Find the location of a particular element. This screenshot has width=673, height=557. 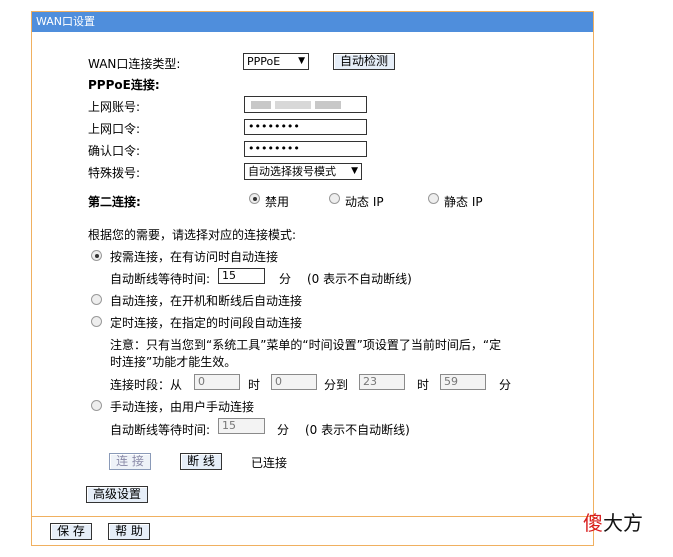

account-input is located at coordinates (305, 104).